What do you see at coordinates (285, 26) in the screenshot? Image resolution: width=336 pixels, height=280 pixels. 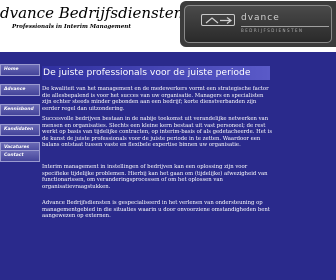 I see `logo-divider` at bounding box center [285, 26].